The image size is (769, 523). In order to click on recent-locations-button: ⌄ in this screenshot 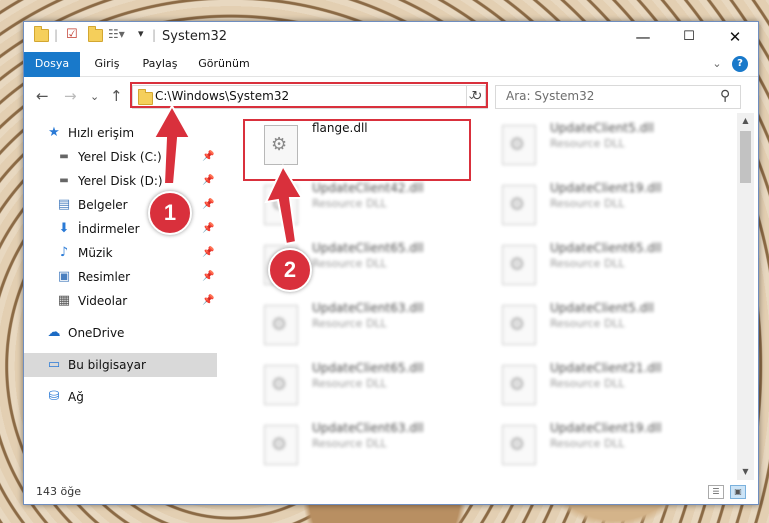, I will do `click(94, 96)`.